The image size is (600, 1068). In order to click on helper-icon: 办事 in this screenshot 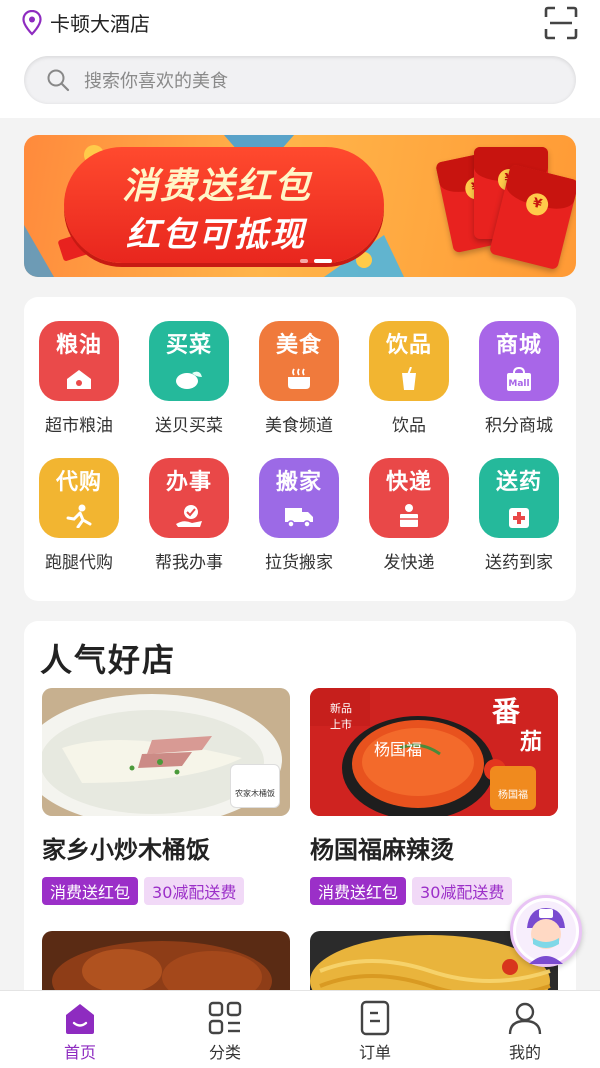, I will do `click(189, 498)`.